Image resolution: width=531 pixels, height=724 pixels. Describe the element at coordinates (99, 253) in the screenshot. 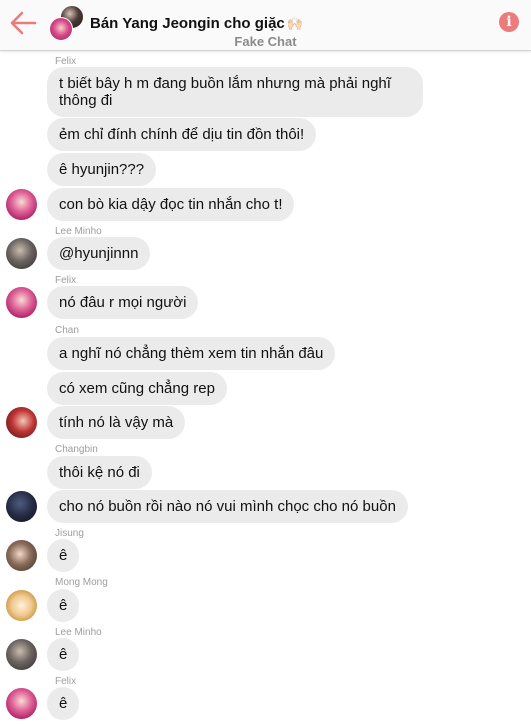

I see `message-bubble: @hyunjinnn` at that location.